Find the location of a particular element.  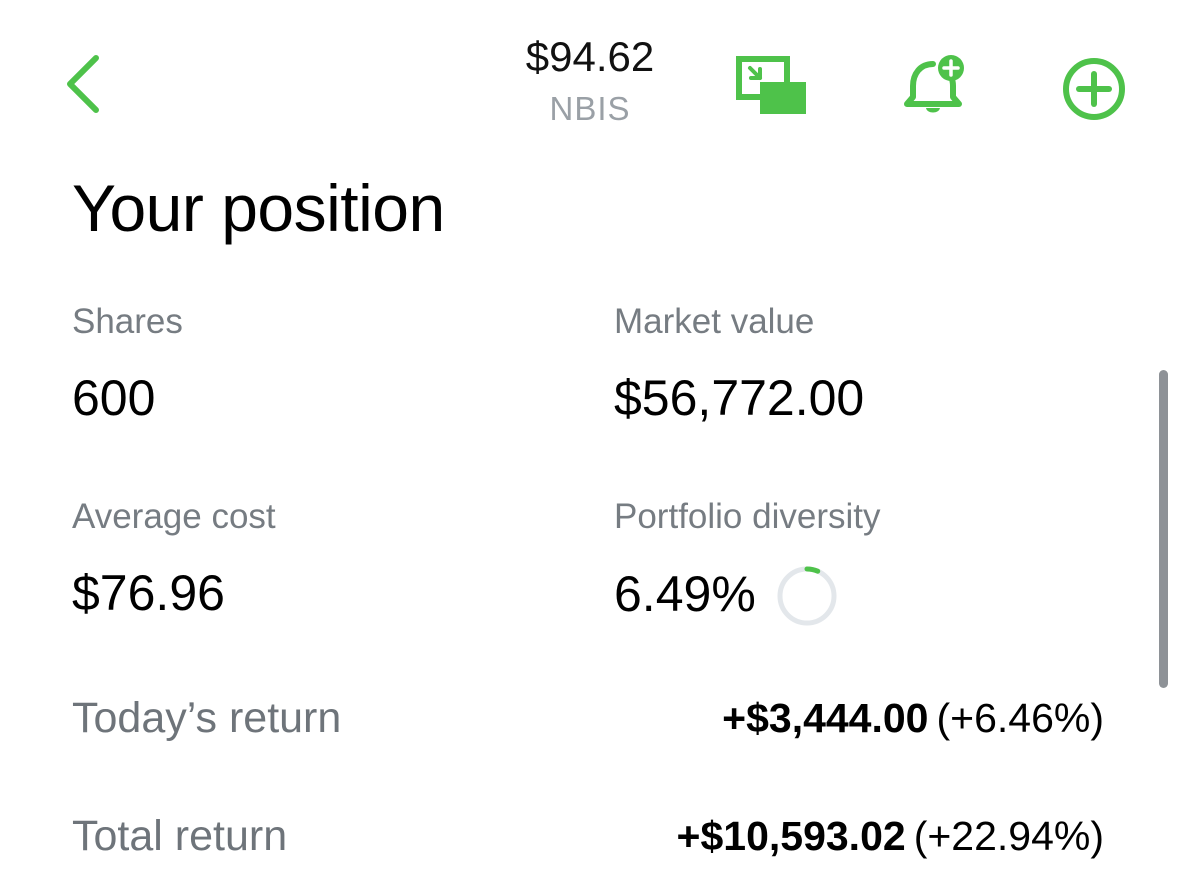

average-cost-label: Average cost is located at coordinates (174, 516).